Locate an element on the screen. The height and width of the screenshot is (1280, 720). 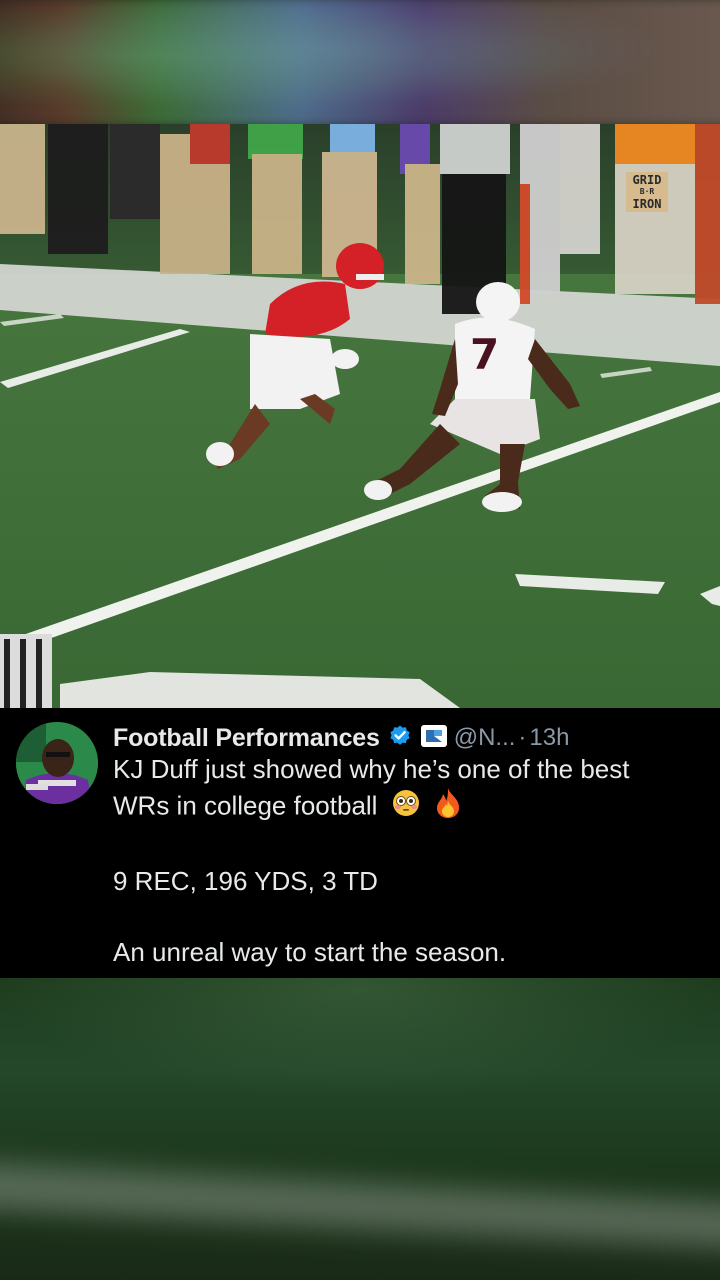
jersey-number: 7 is located at coordinates (484, 354).